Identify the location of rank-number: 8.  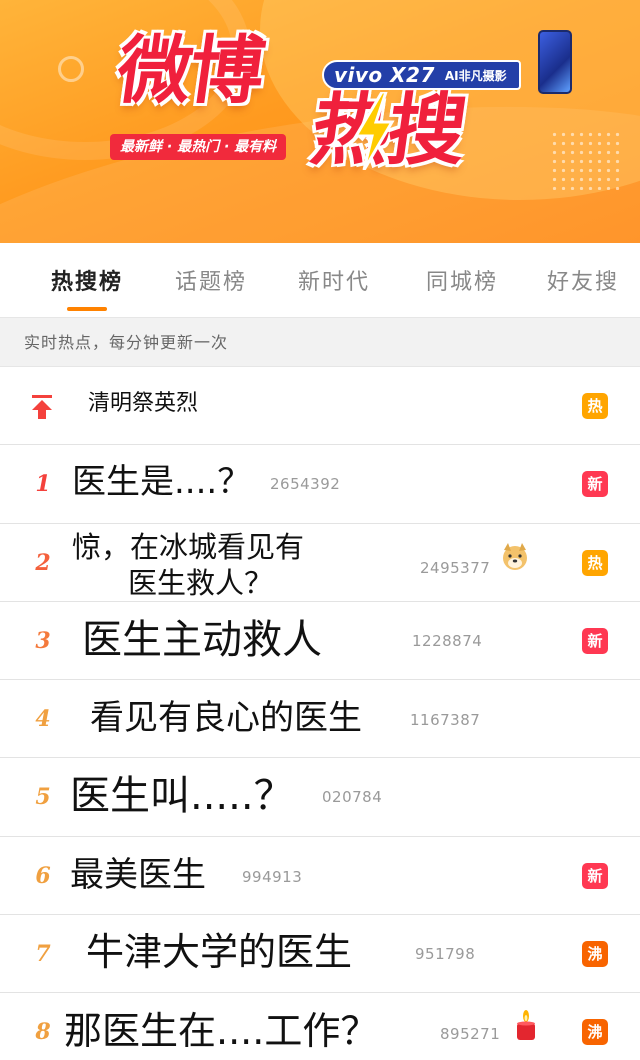
(43, 1032).